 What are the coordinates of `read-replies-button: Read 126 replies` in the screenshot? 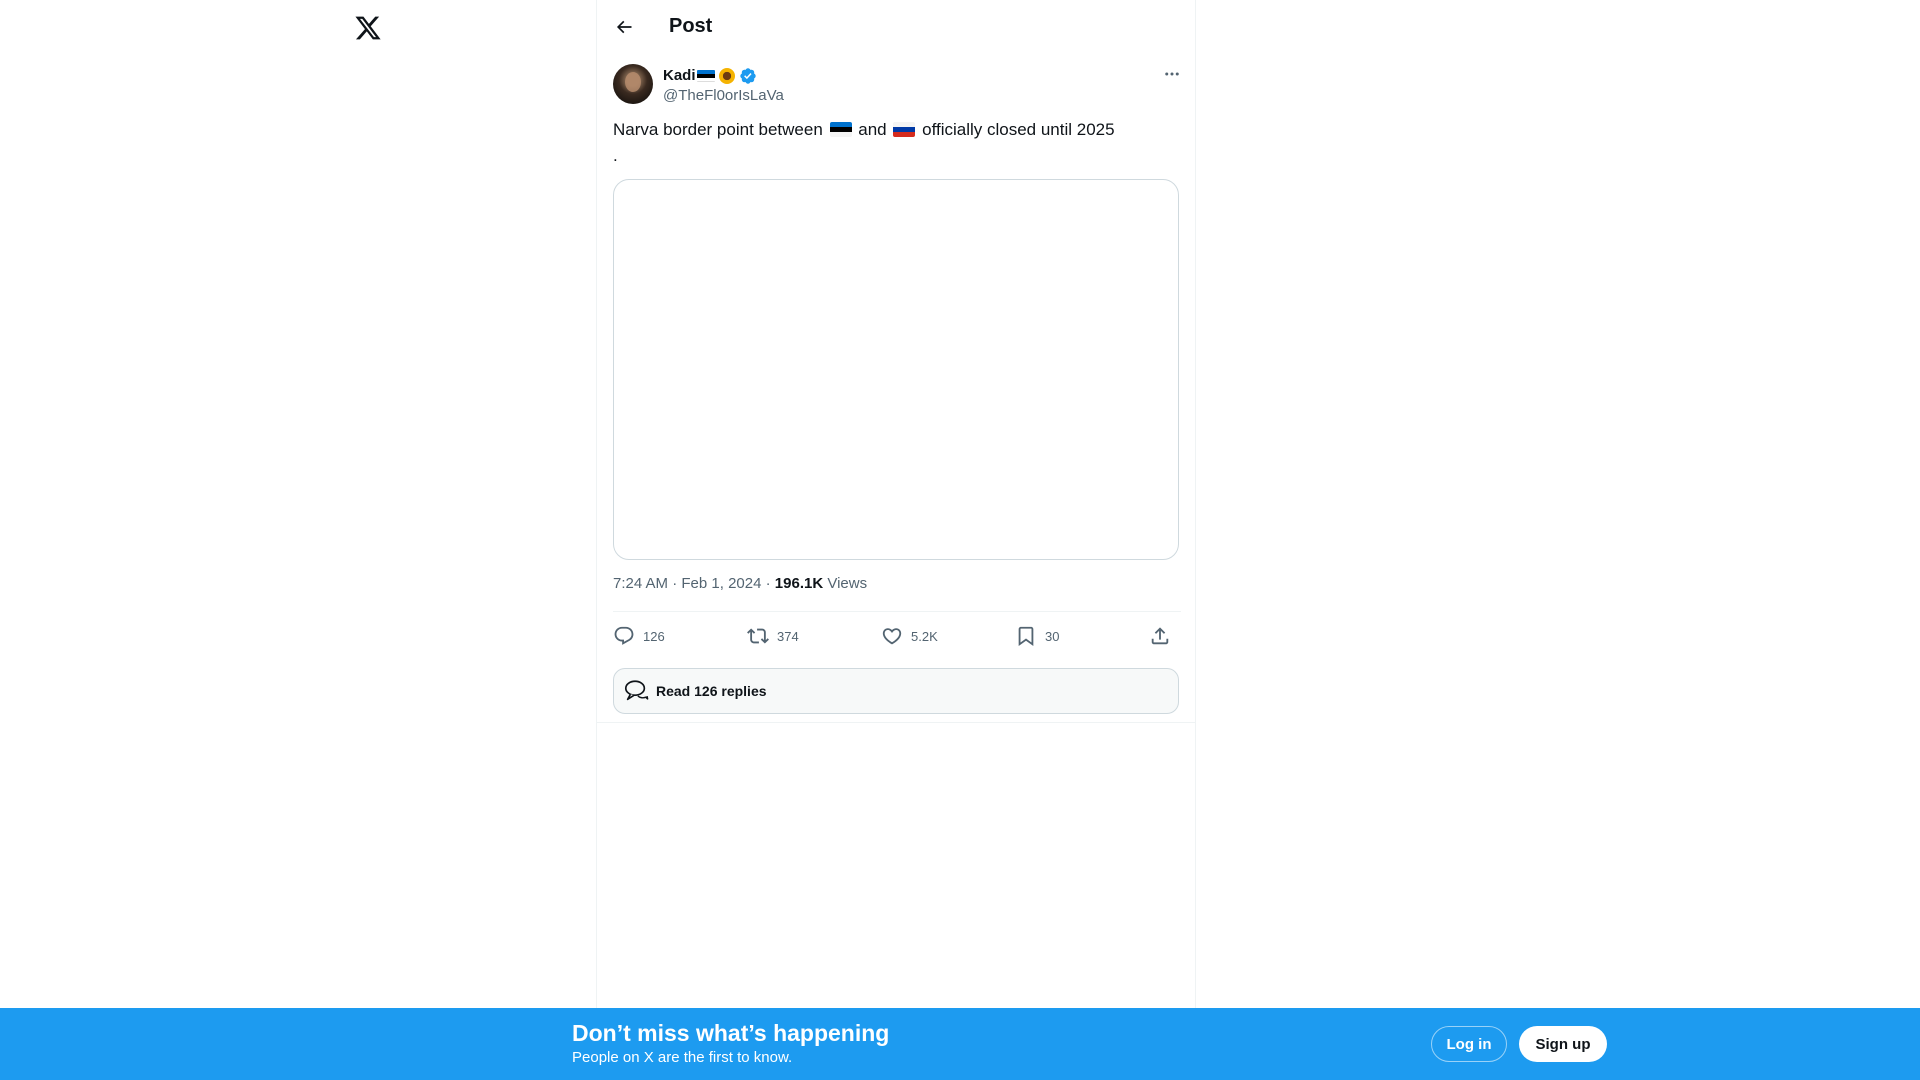 It's located at (896, 691).